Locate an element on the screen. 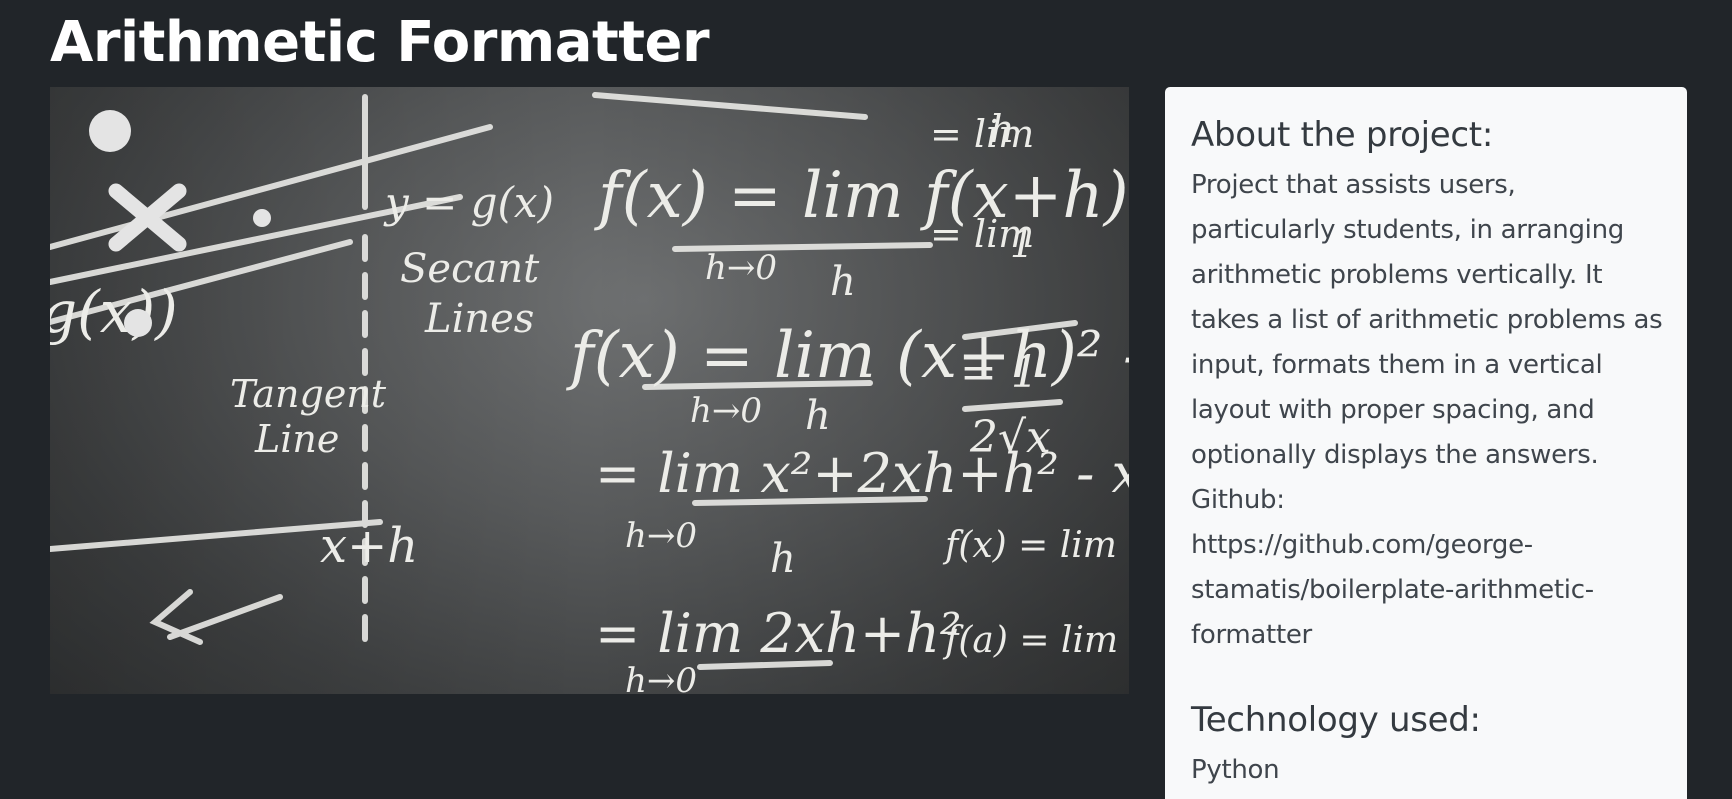 Image resolution: width=1732 pixels, height=799 pixels. chalk-line: Line is located at coordinates (296, 439).